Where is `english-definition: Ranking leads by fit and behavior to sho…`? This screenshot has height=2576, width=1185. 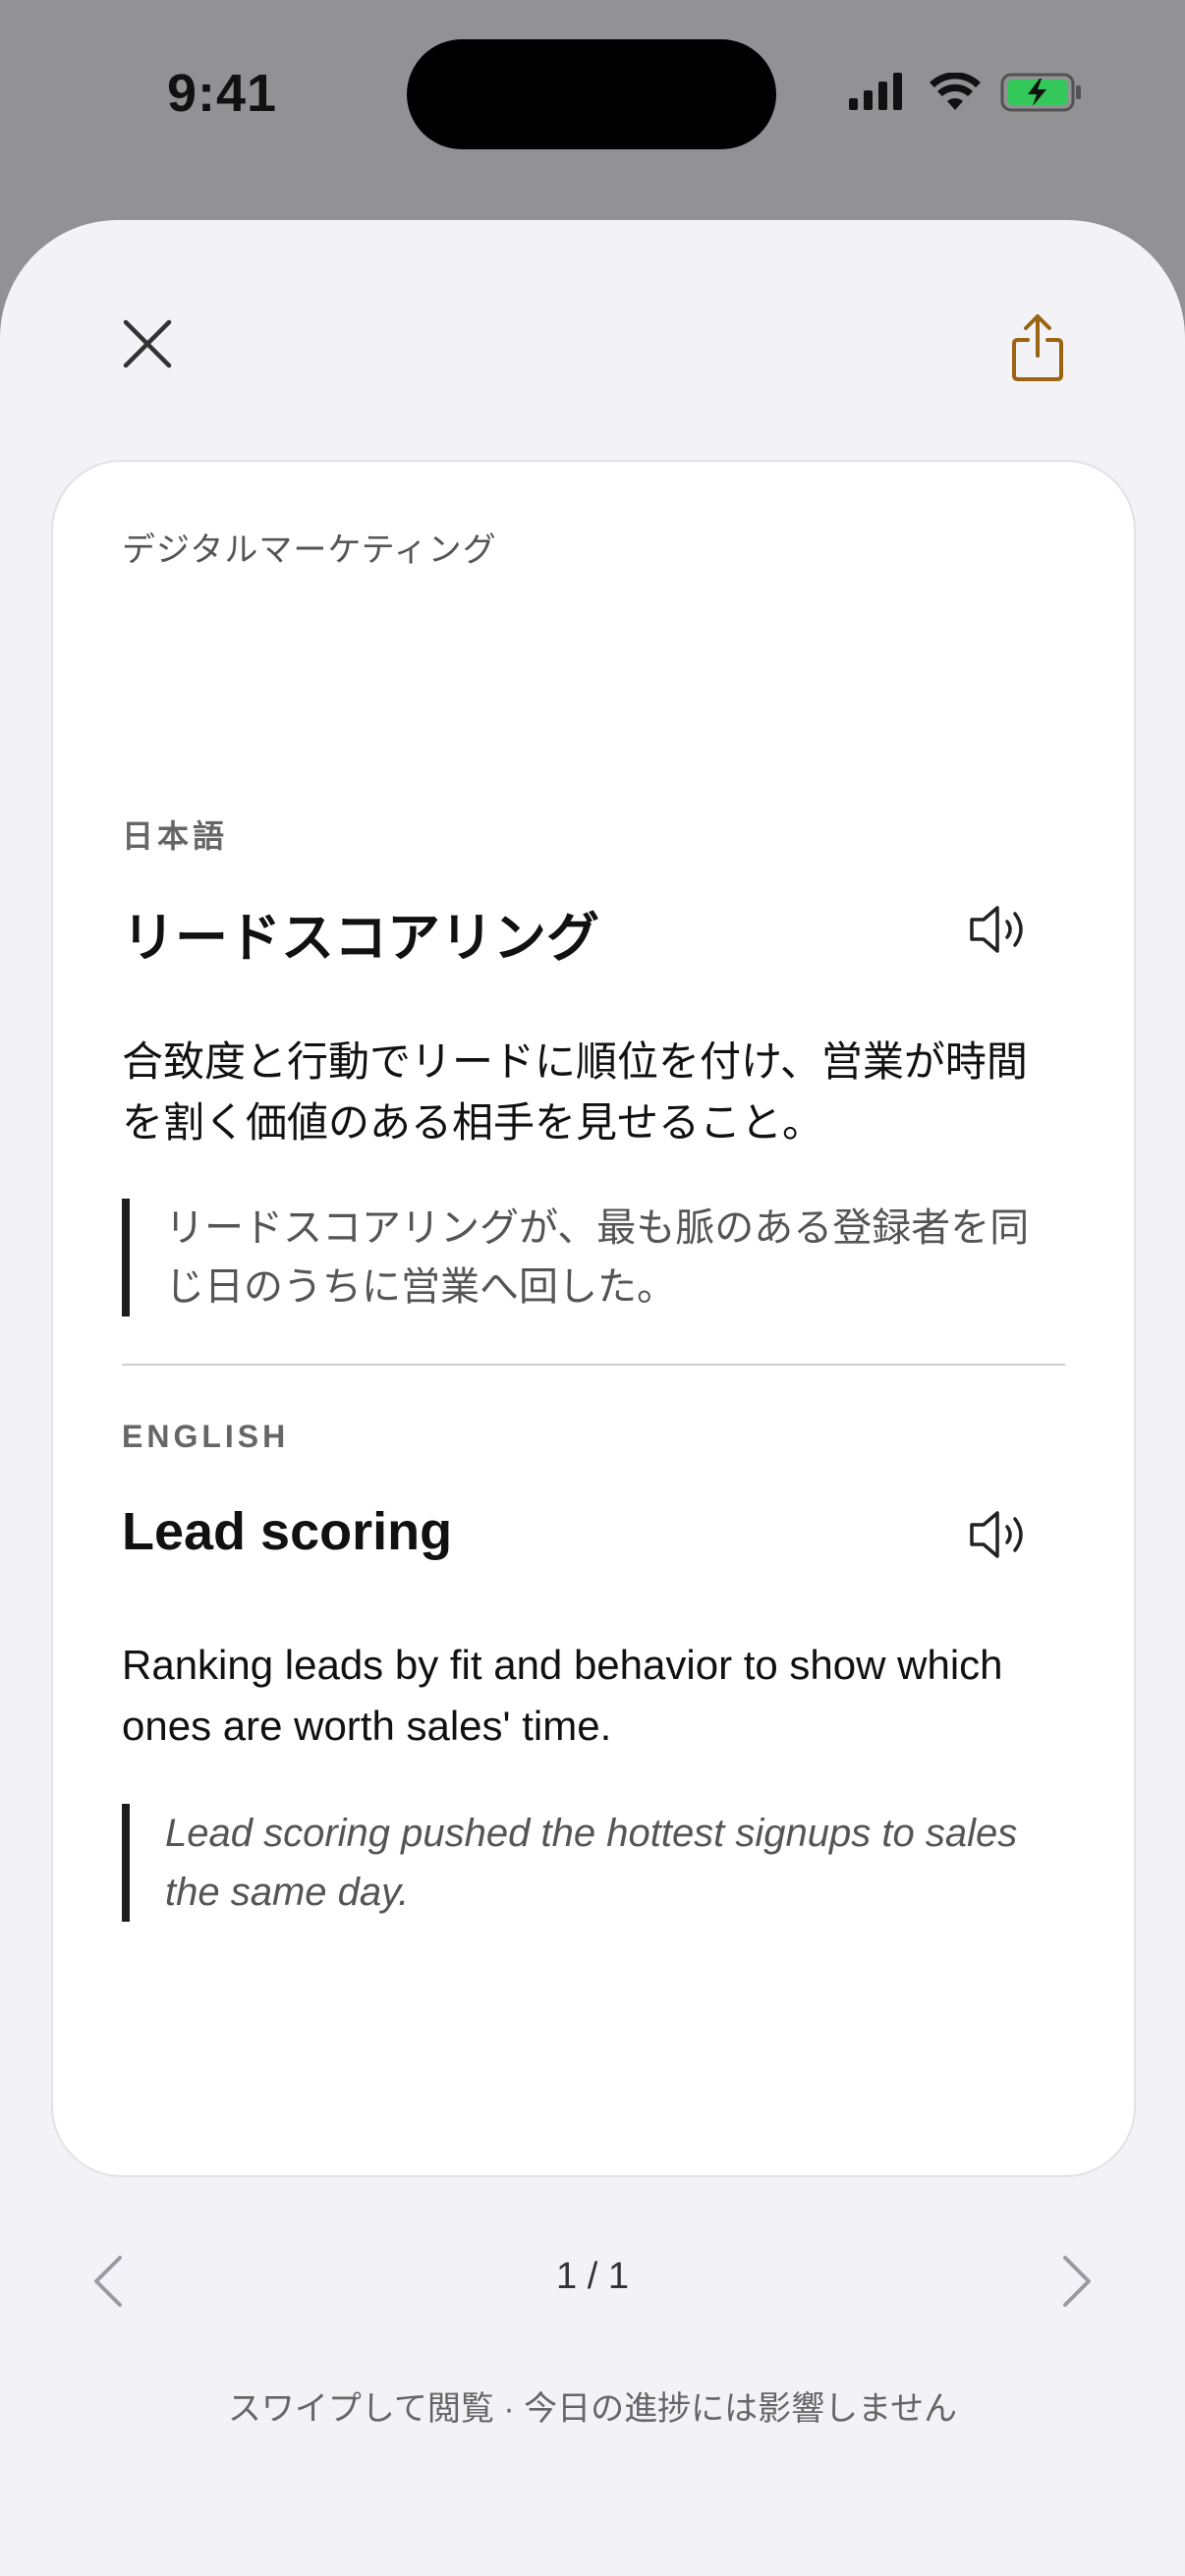
english-definition: Ranking leads by fit and behavior to sho… is located at coordinates (563, 1695).